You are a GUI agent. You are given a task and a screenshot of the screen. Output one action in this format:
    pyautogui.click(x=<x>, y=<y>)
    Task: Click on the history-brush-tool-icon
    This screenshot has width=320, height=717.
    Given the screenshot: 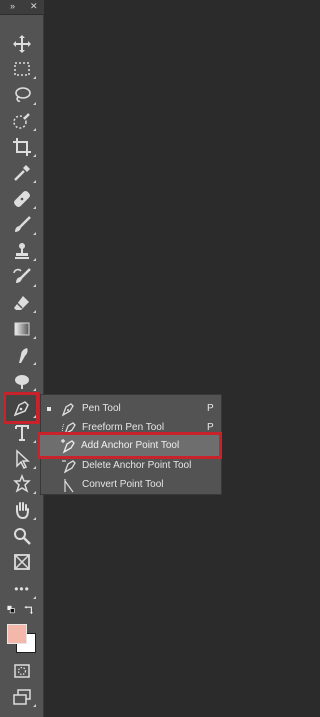 What is the action you would take?
    pyautogui.click(x=22, y=277)
    